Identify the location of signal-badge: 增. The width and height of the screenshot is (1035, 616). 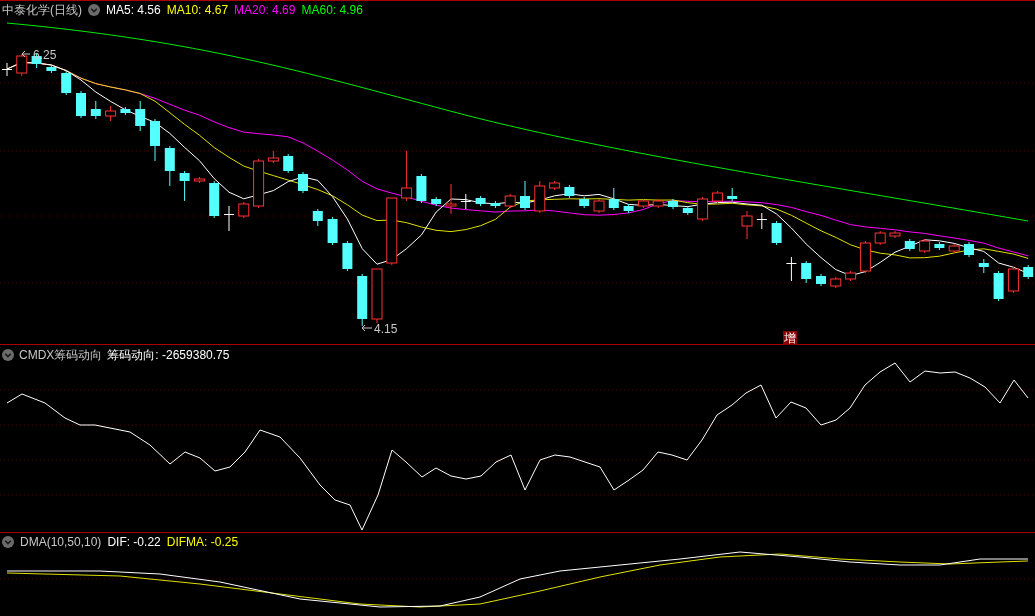
(790, 338).